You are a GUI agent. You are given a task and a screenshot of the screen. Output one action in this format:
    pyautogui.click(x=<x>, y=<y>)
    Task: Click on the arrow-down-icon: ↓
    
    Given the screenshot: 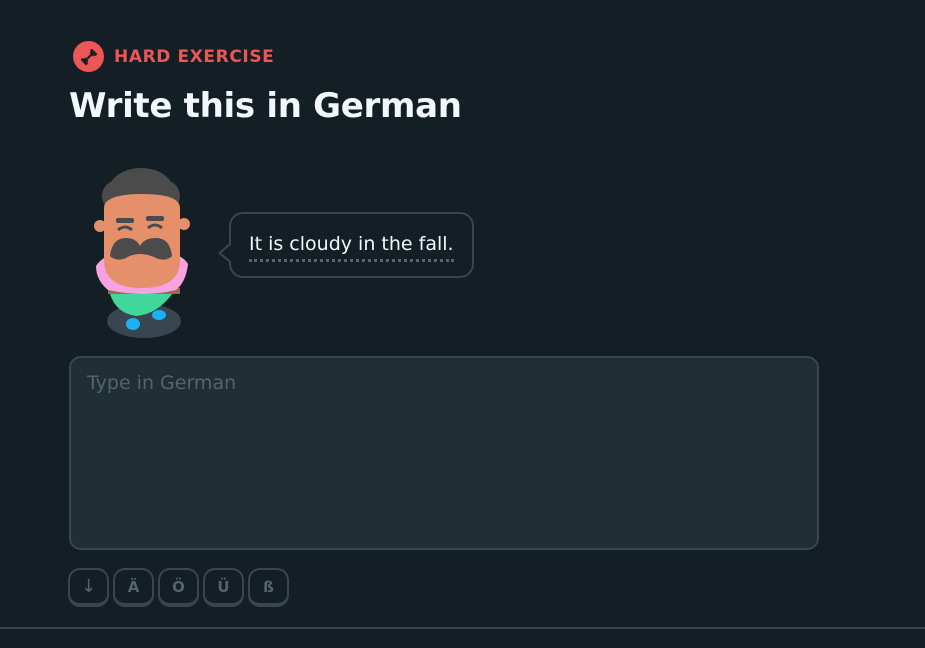 What is the action you would take?
    pyautogui.click(x=88, y=587)
    